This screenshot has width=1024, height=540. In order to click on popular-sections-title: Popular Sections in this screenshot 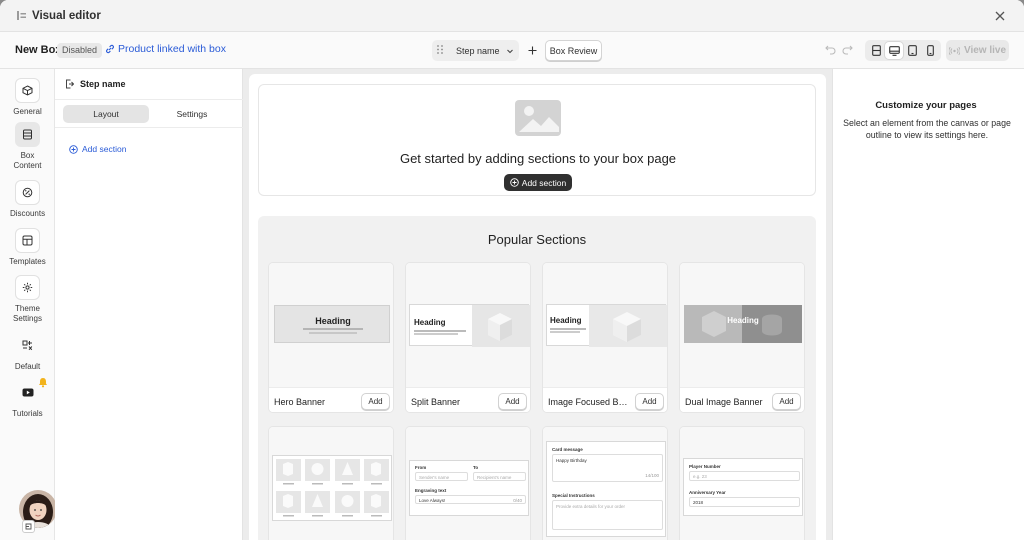, I will do `click(537, 239)`.